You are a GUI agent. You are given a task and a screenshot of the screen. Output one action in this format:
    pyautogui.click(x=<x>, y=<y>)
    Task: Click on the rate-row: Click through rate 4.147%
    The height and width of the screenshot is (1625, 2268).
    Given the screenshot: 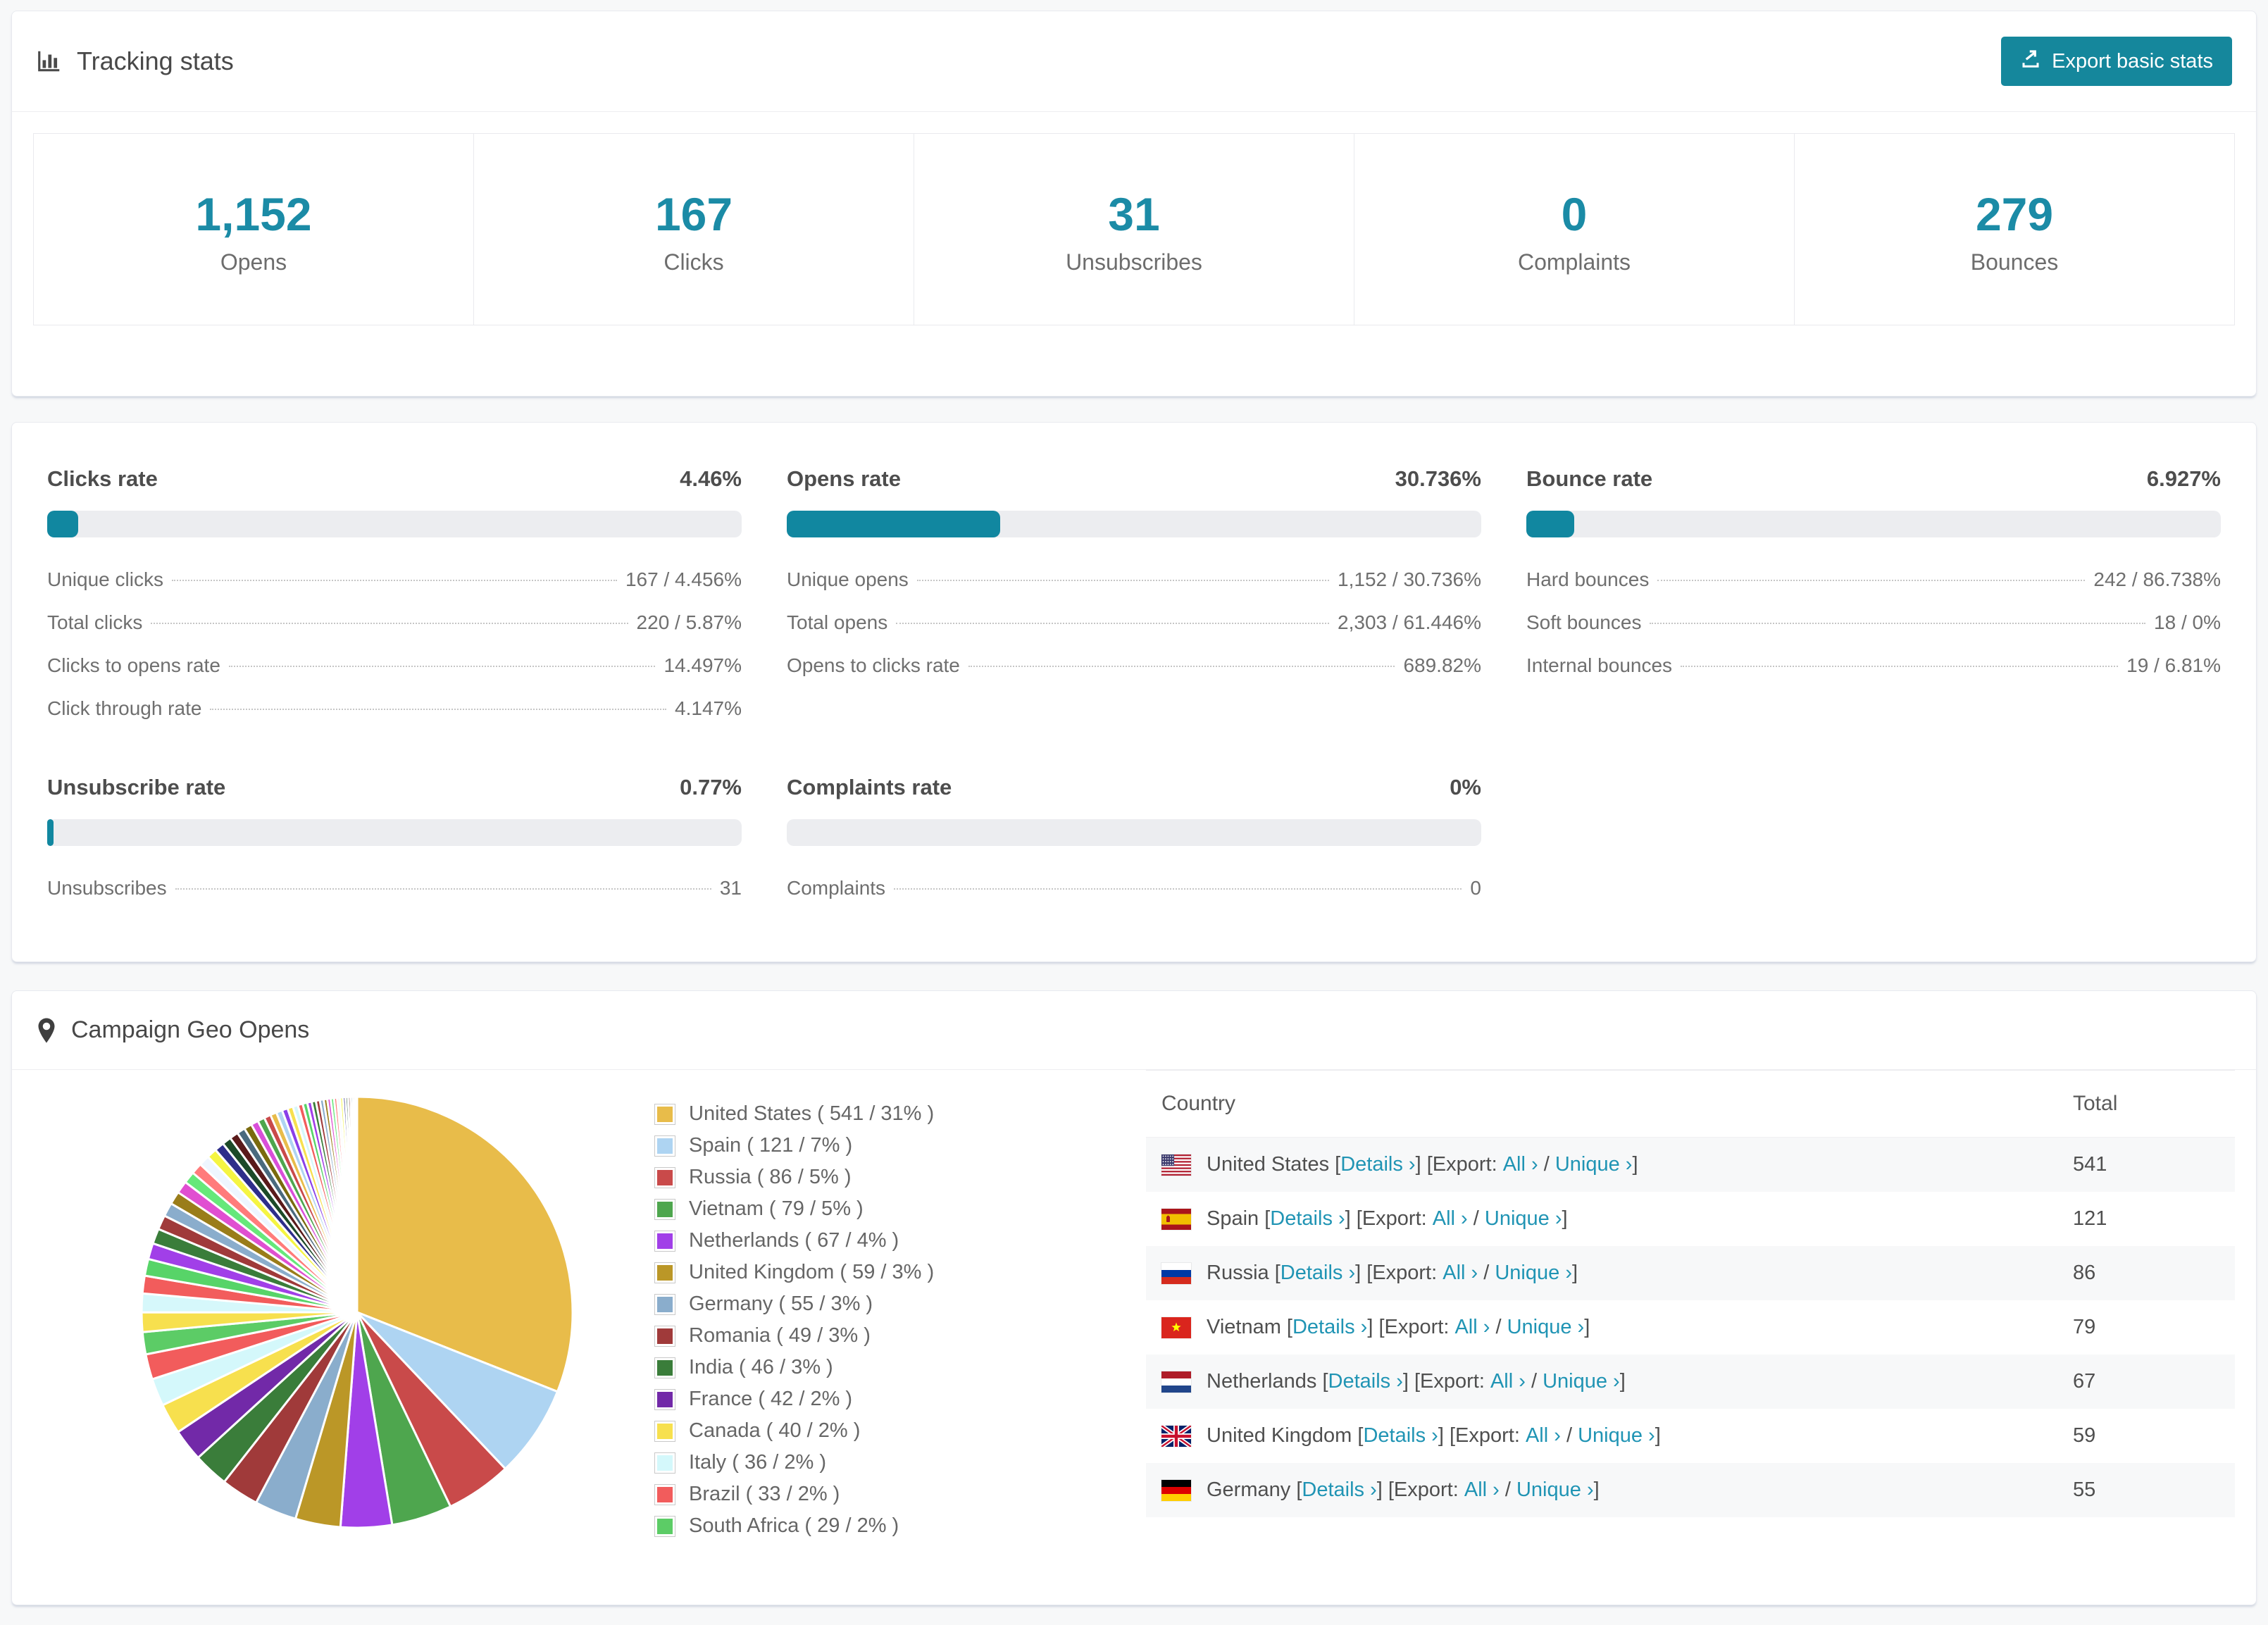 What is the action you would take?
    pyautogui.click(x=395, y=708)
    